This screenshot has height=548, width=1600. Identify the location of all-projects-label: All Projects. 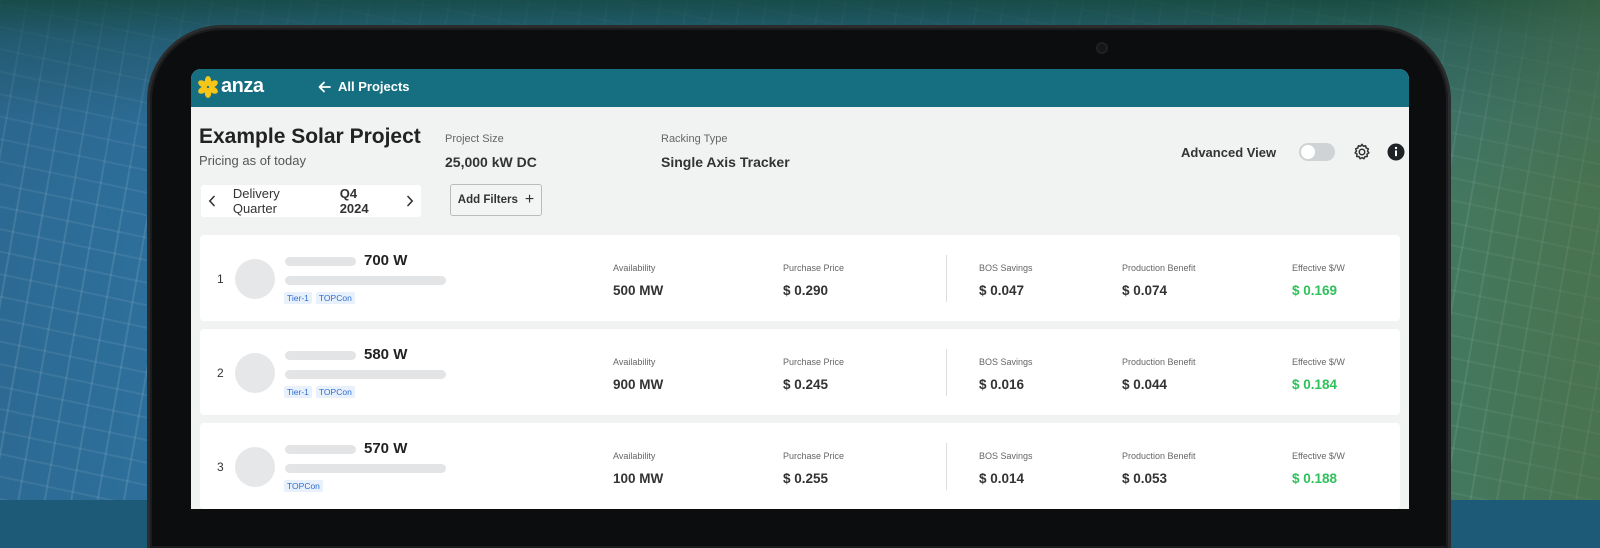
(374, 86).